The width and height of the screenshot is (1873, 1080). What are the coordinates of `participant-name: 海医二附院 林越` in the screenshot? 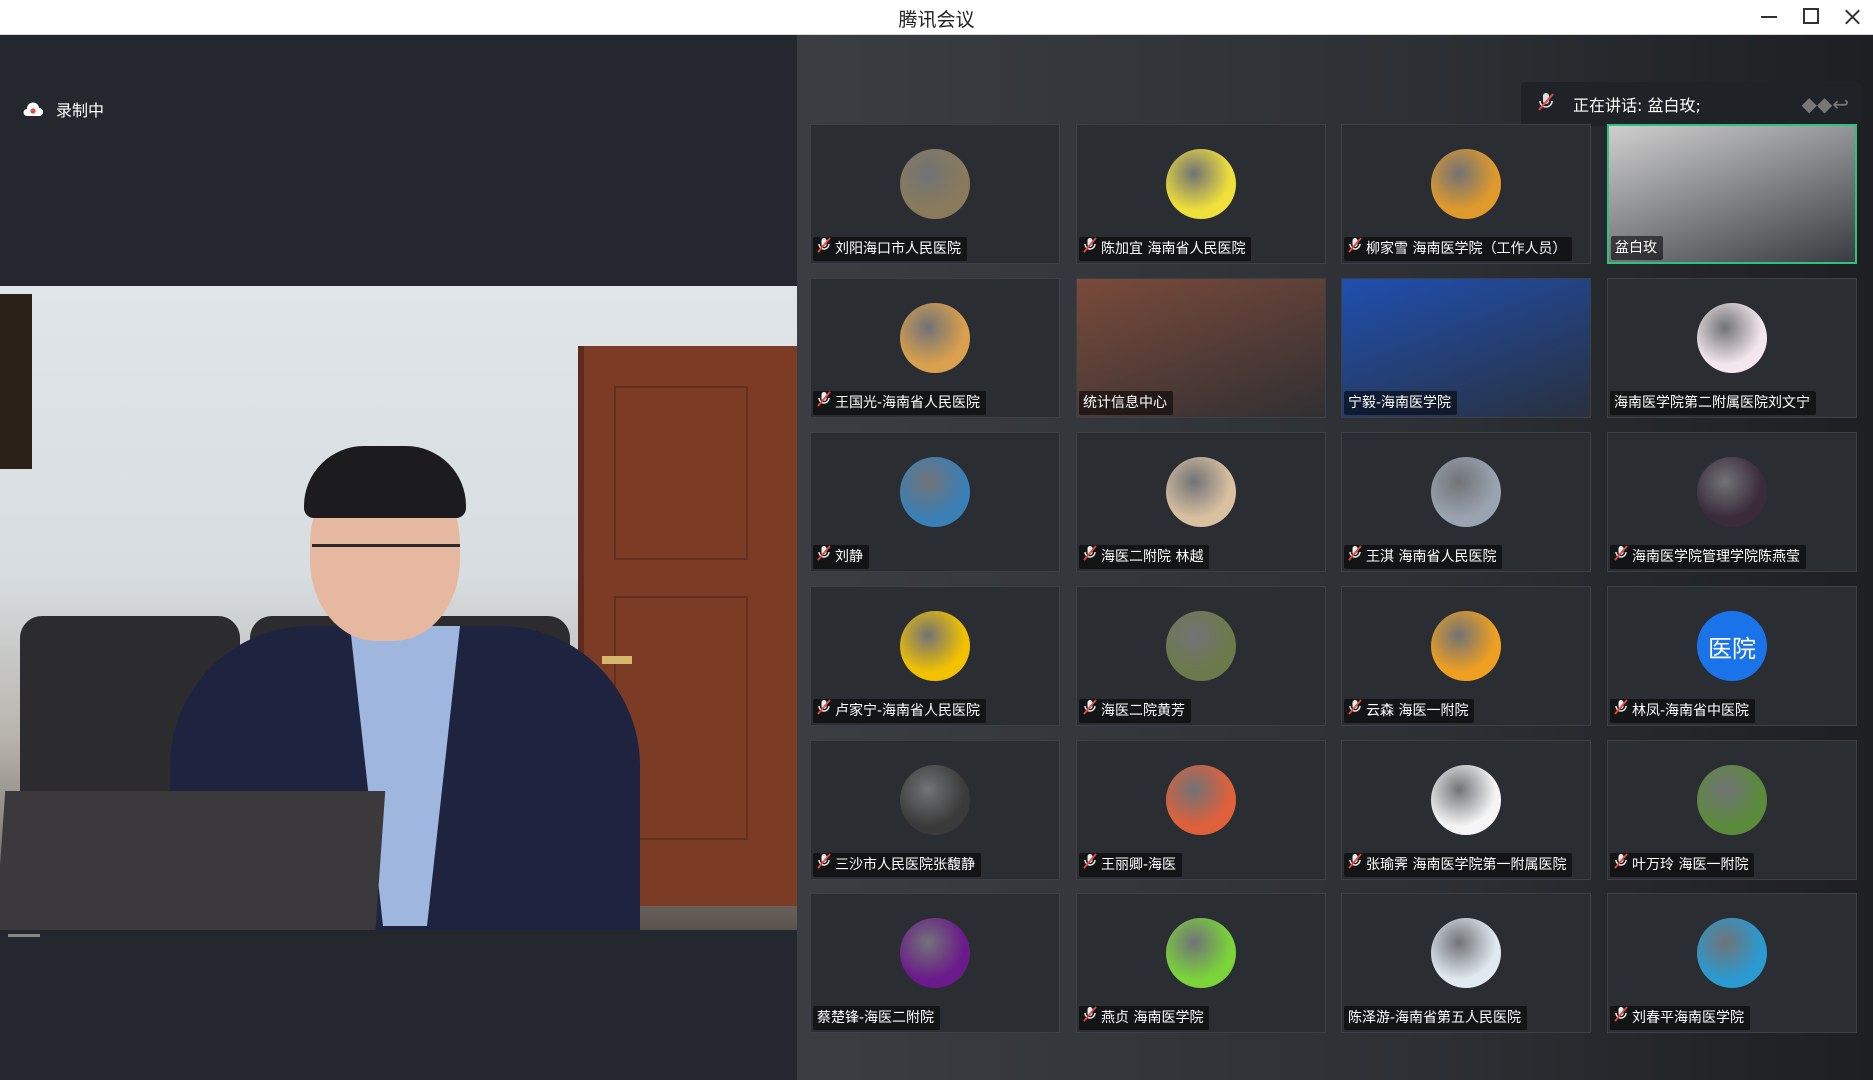 It's located at (1152, 557).